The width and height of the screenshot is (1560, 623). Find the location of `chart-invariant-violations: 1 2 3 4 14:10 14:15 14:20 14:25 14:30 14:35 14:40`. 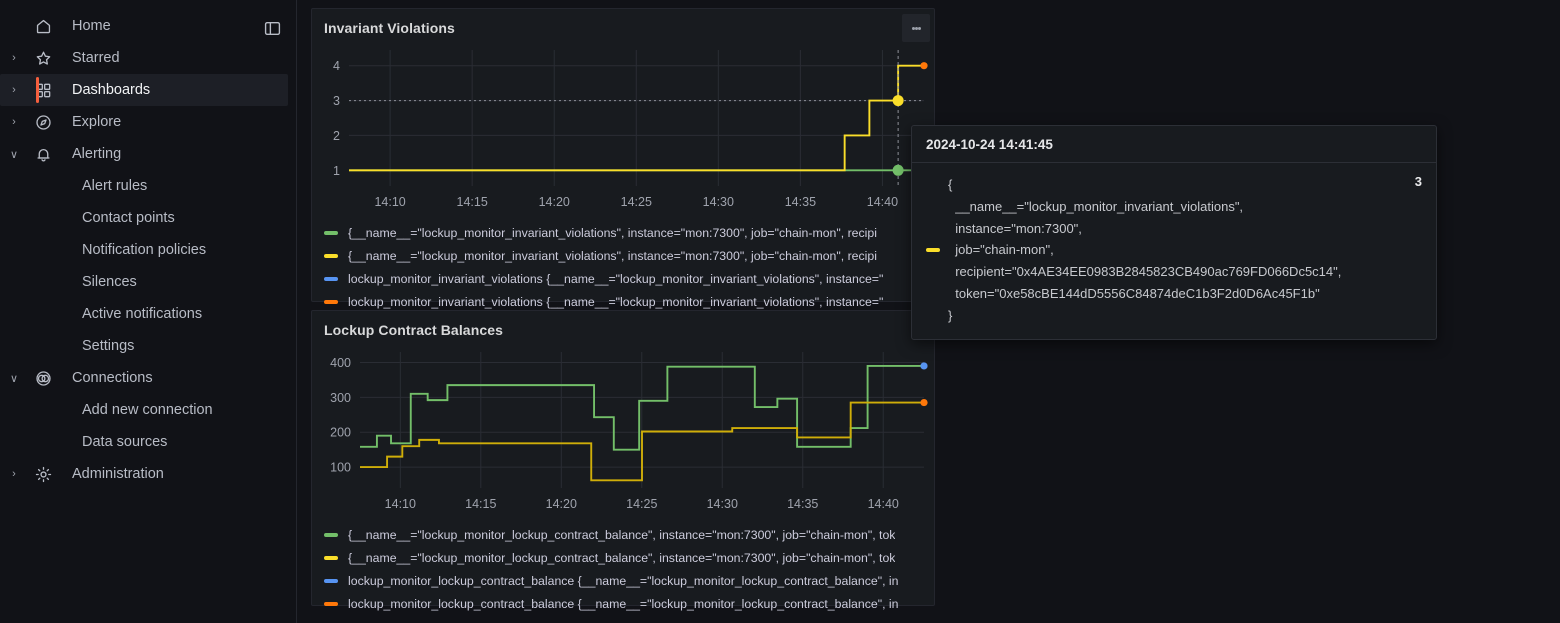

chart-invariant-violations: 1 2 3 4 14:10 14:15 14:20 14:25 14:30 14:35 14:40 is located at coordinates (630, 129).